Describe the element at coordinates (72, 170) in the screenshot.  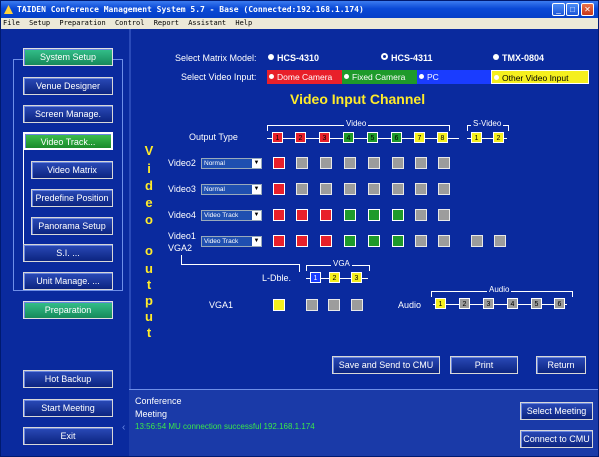
I see `video-matrix-button: Video Matrix` at that location.